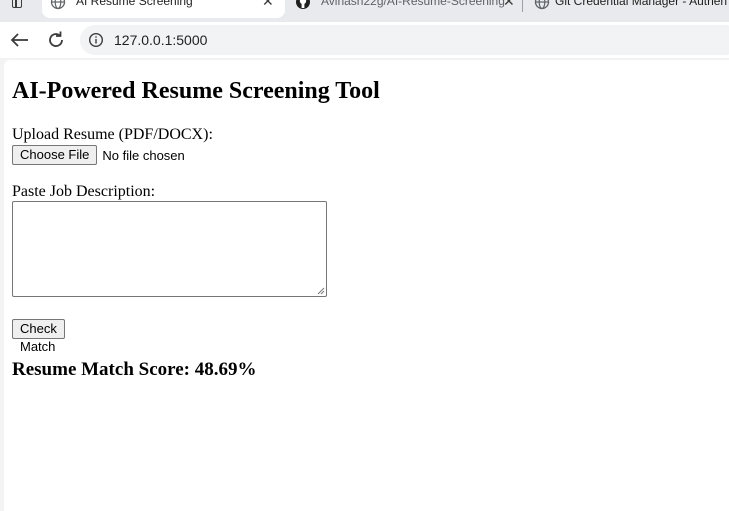 The width and height of the screenshot is (729, 511). Describe the element at coordinates (112, 134) in the screenshot. I see `upload-resume-label: Upload Resume (PDF/DOCX):` at that location.